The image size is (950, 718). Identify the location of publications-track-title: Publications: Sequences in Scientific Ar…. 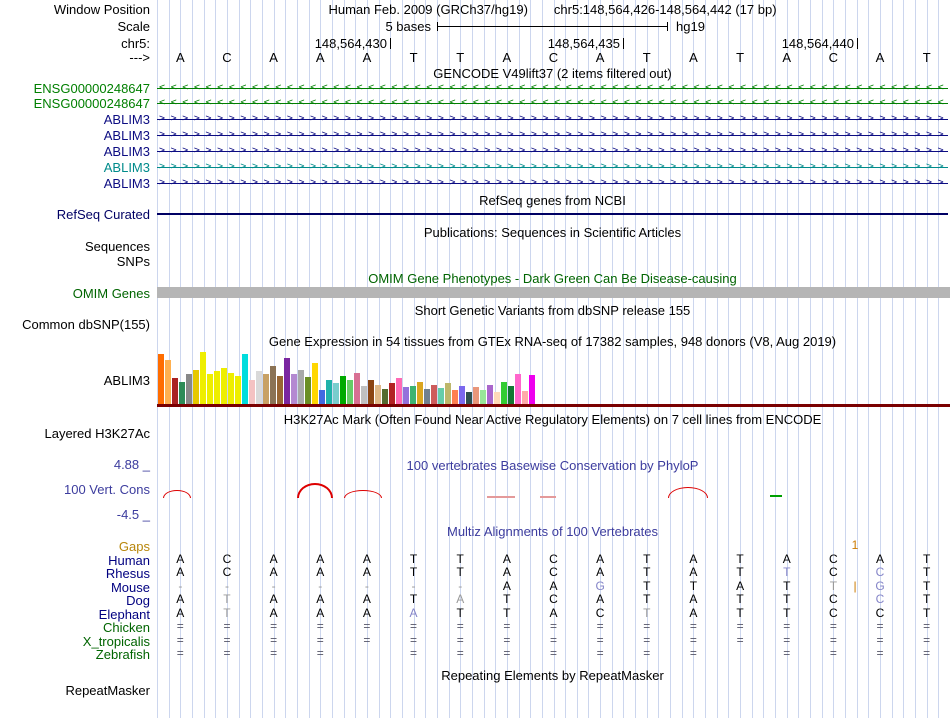
(552, 232).